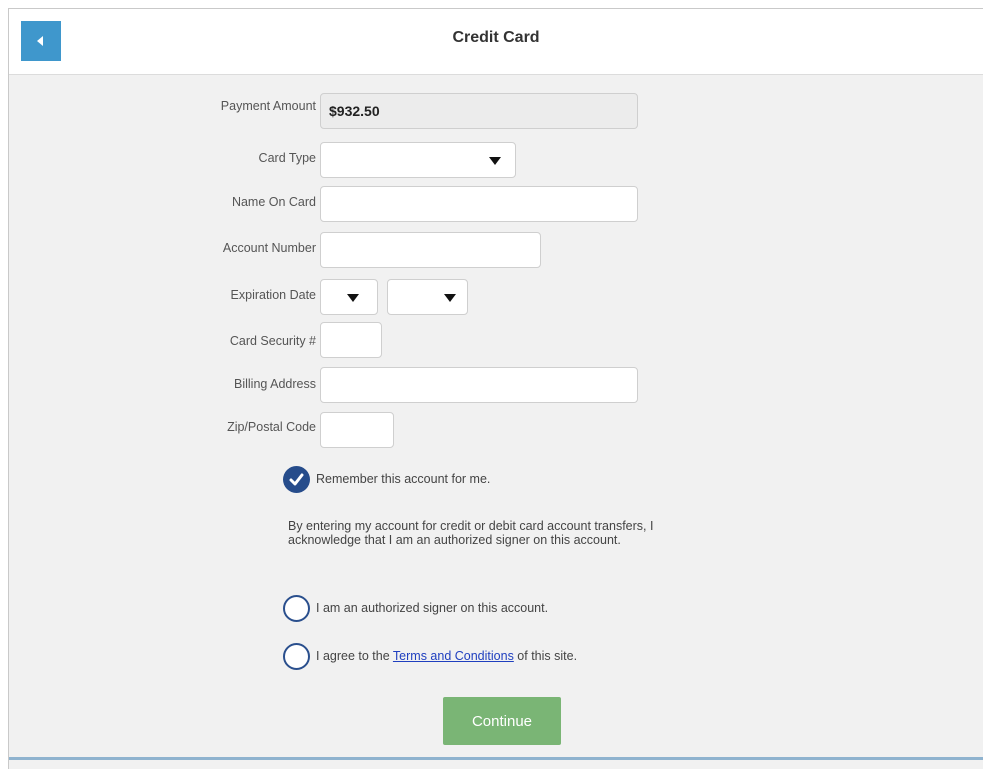  What do you see at coordinates (275, 384) in the screenshot?
I see `billing-address-label: Billing Address` at bounding box center [275, 384].